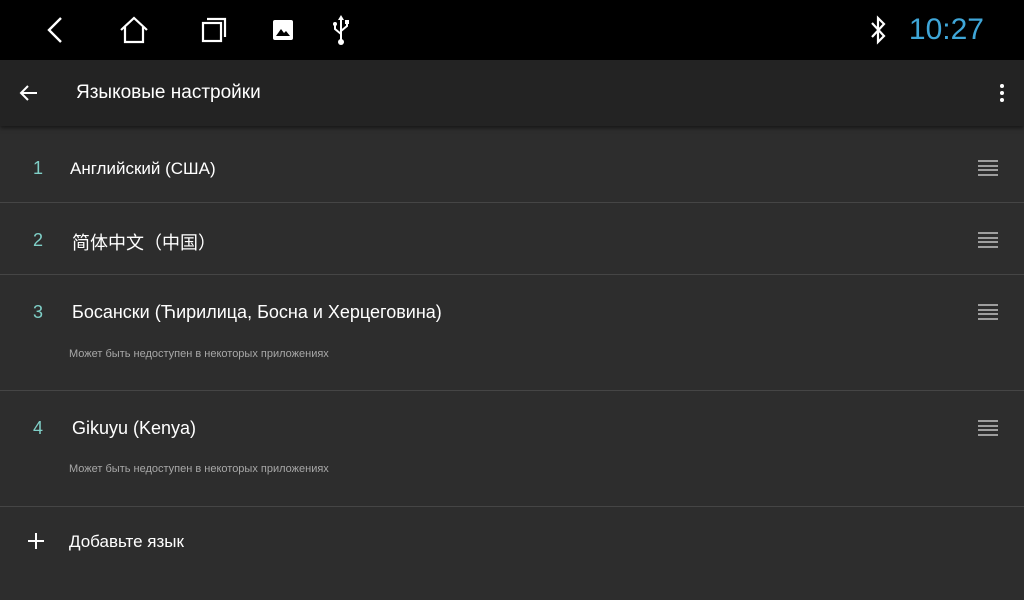  Describe the element at coordinates (512, 164) in the screenshot. I see `language-item-1: 1 Английский (США)` at that location.